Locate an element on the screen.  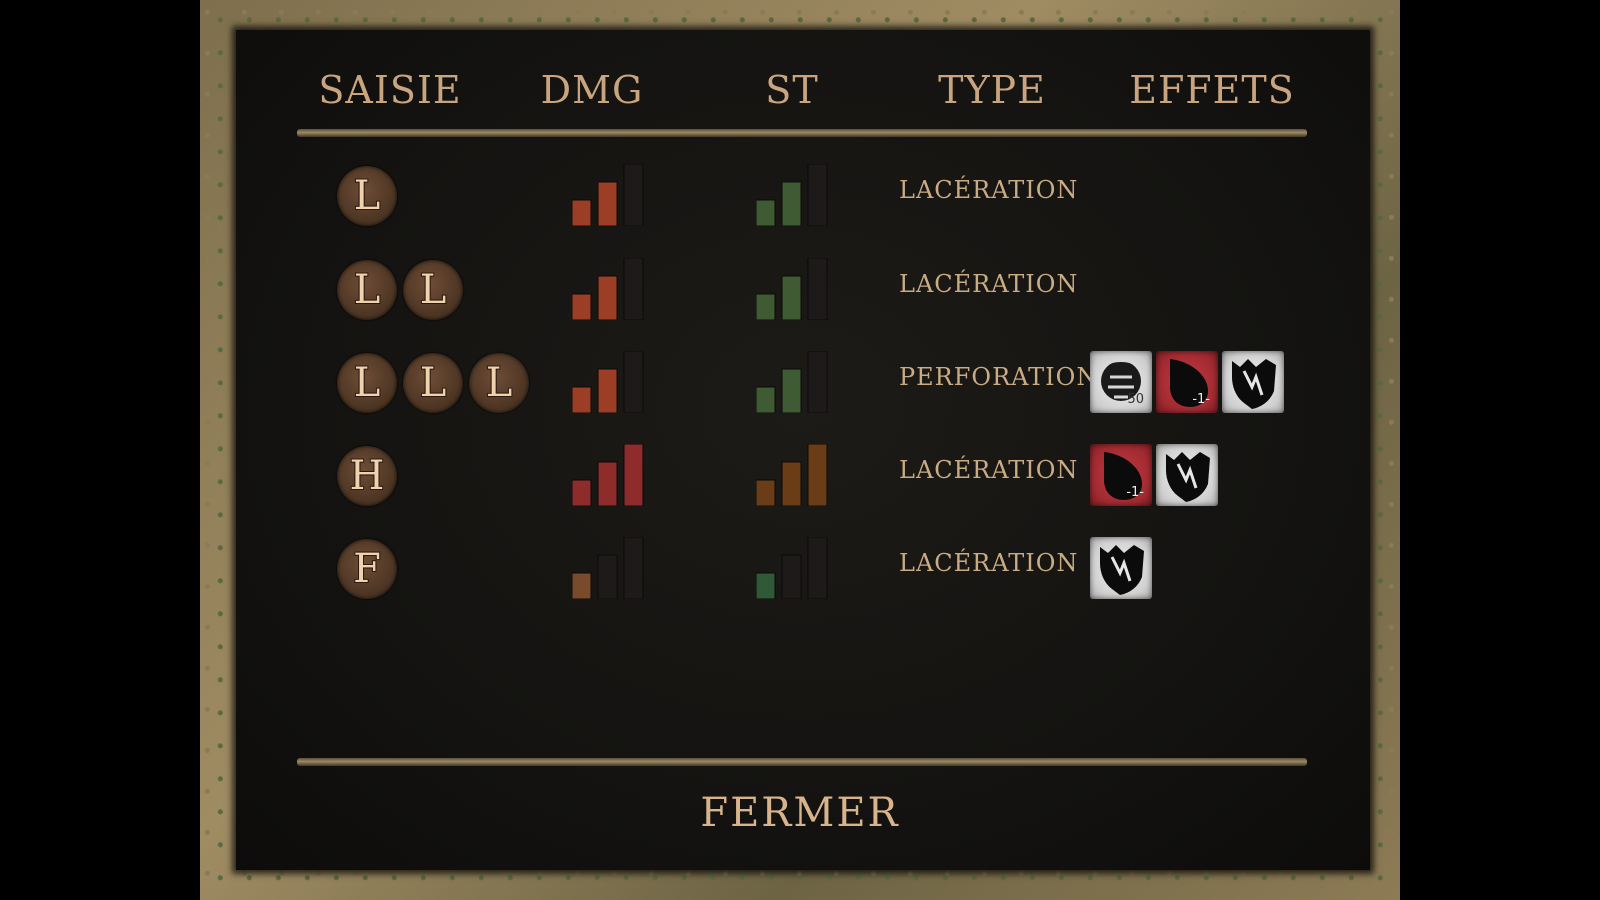
attack-row: L LACÉRATION is located at coordinates (800, 199).